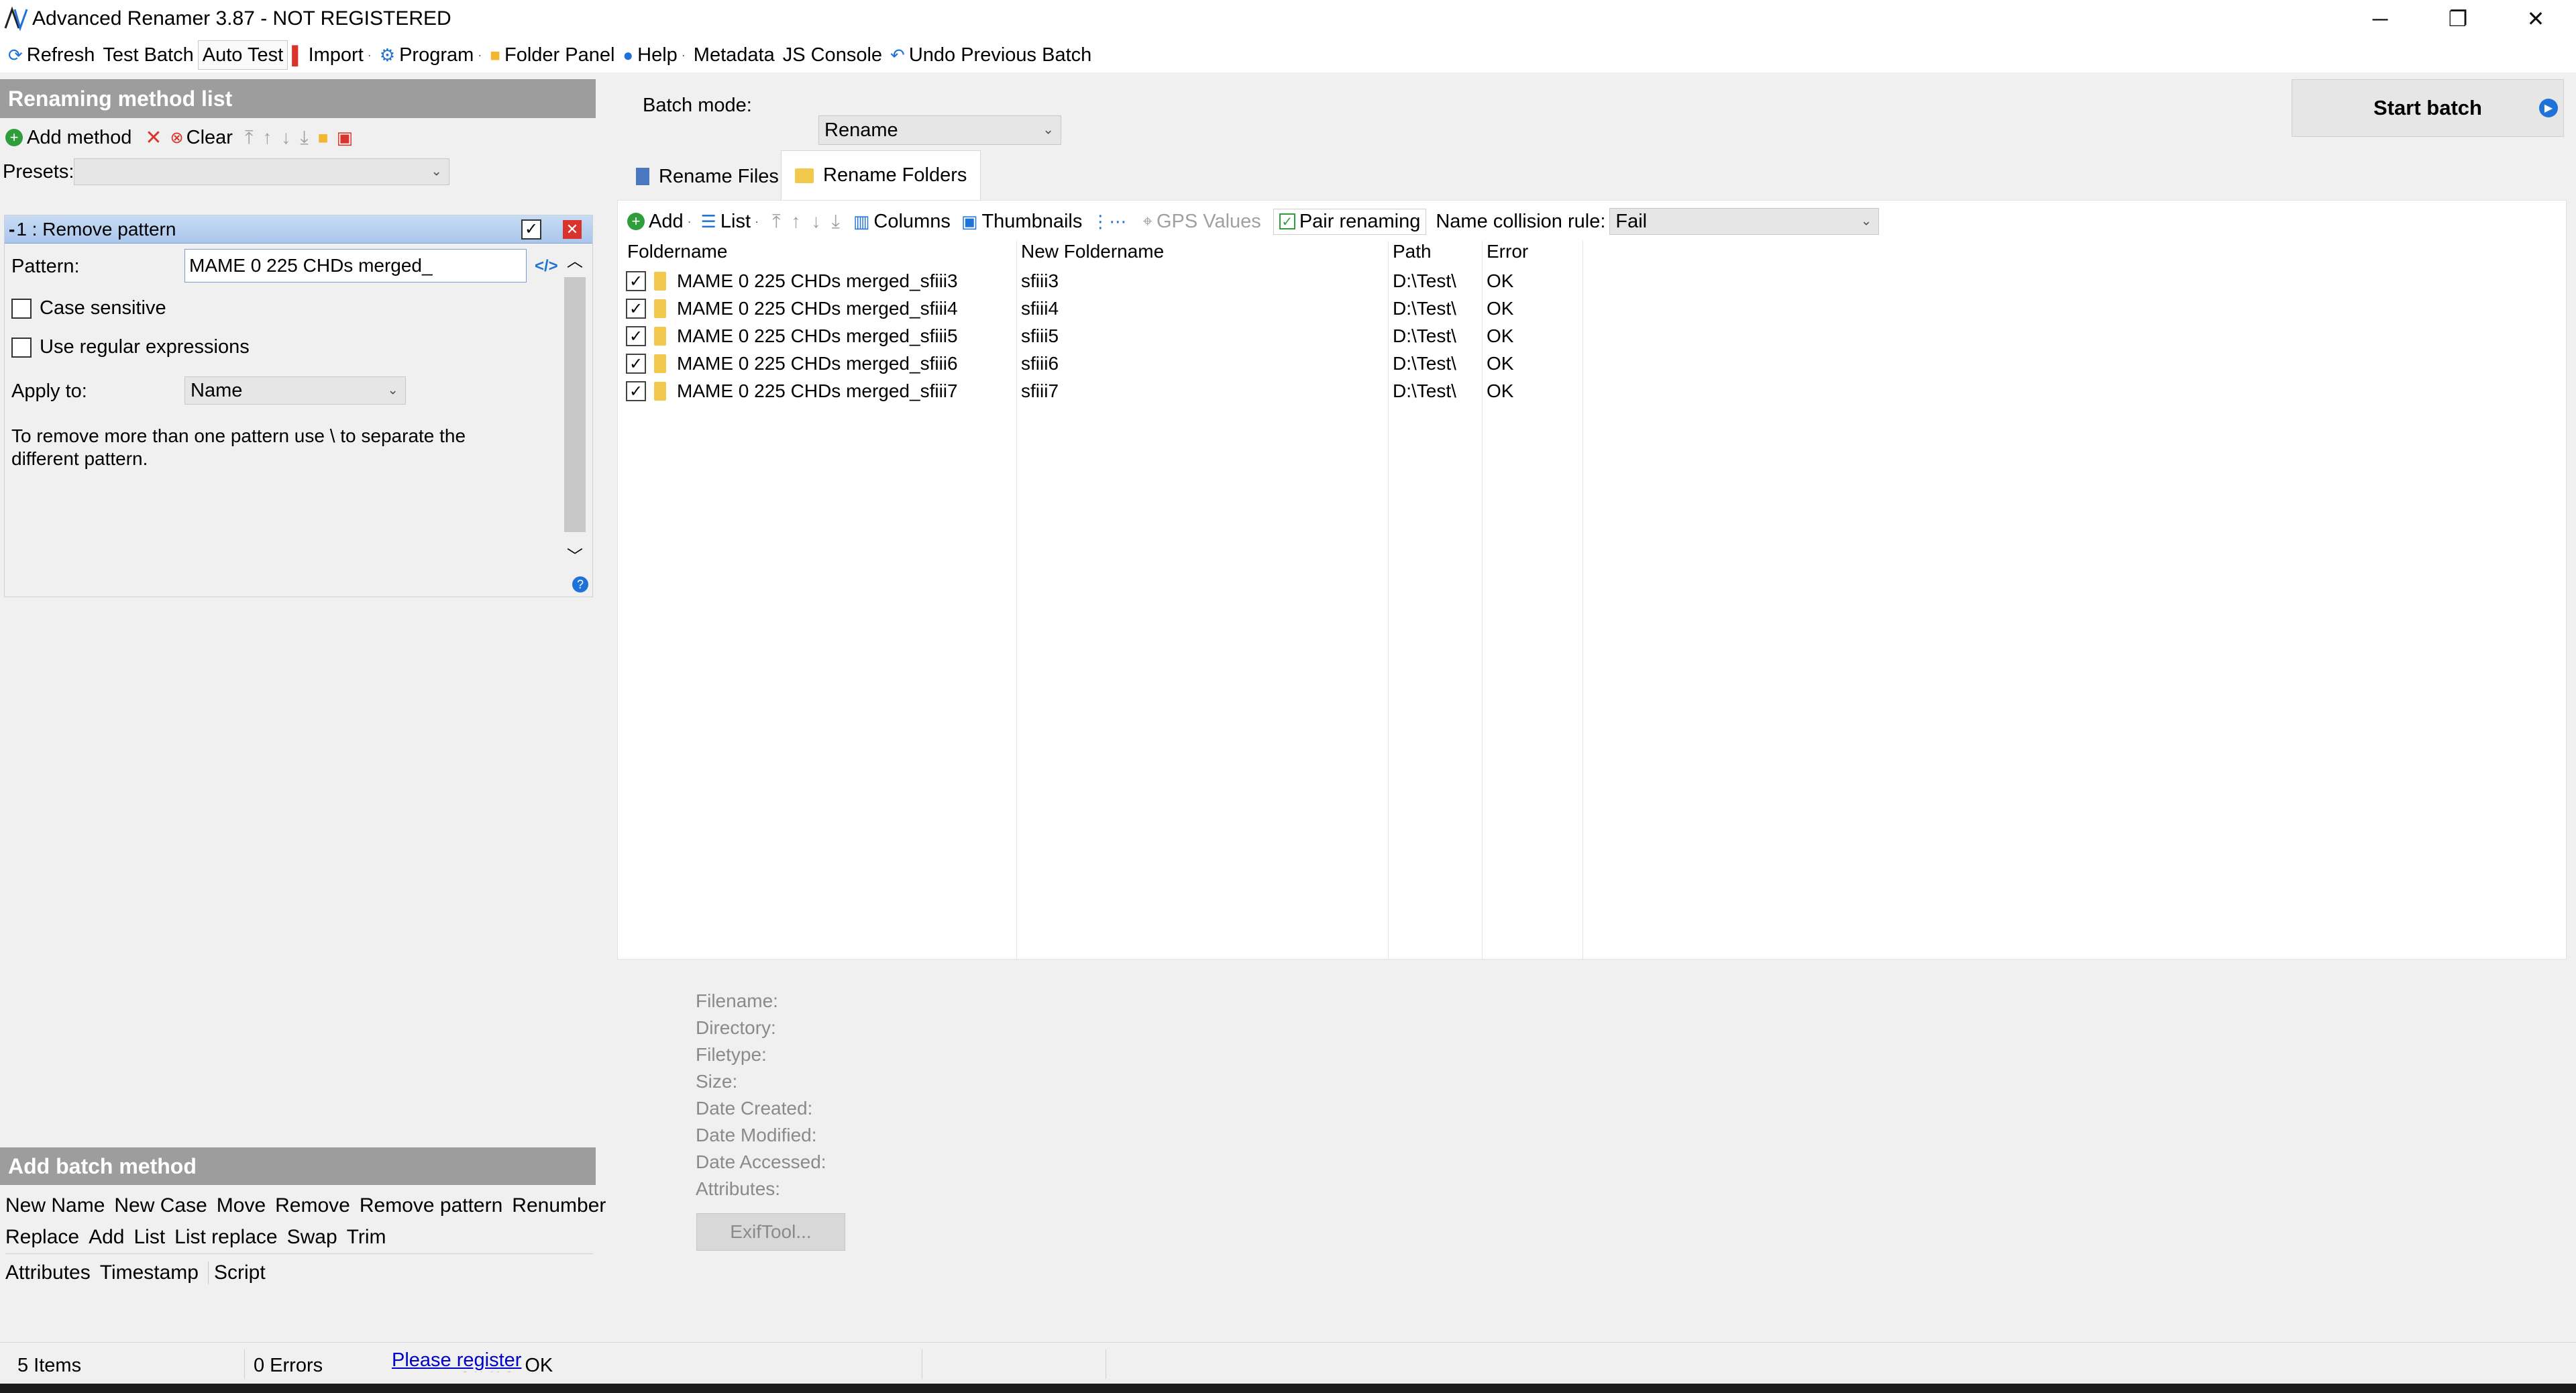 Image resolution: width=2576 pixels, height=1393 pixels. Describe the element at coordinates (106, 1237) in the screenshot. I see `method-add: Add` at that location.